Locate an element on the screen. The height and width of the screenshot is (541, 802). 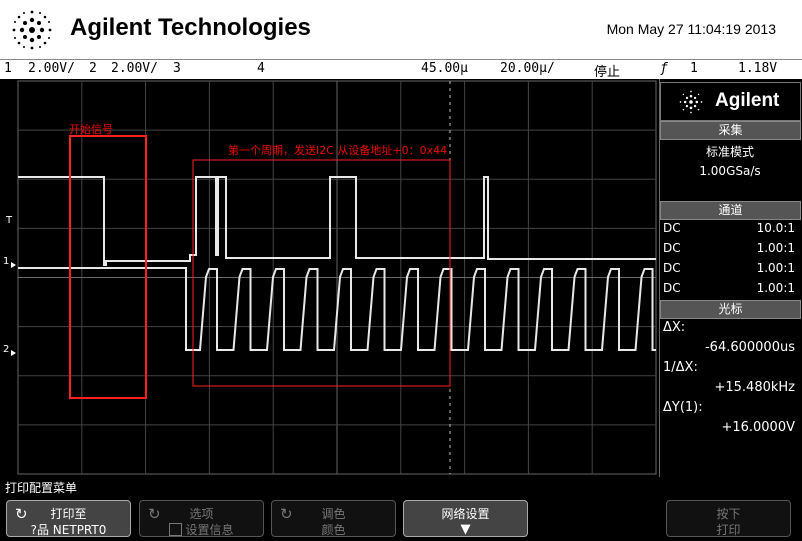
print-to-label: 打印至 is located at coordinates (68, 514).